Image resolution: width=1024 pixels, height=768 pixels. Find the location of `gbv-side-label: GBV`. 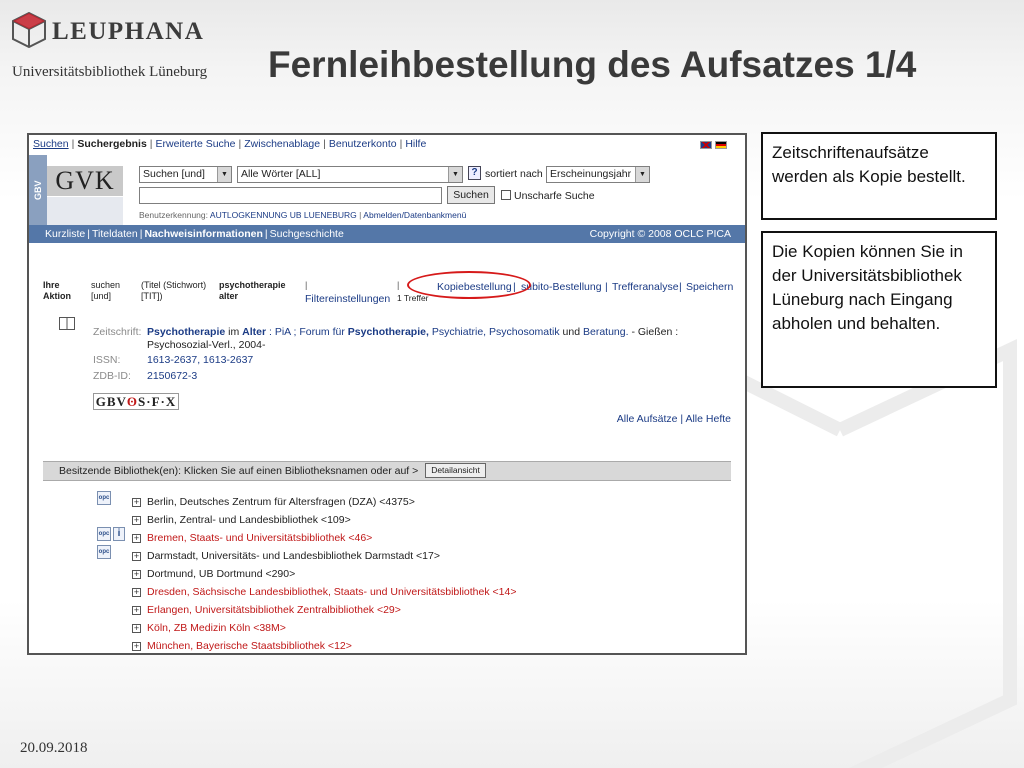

gbv-side-label: GBV is located at coordinates (38, 190).